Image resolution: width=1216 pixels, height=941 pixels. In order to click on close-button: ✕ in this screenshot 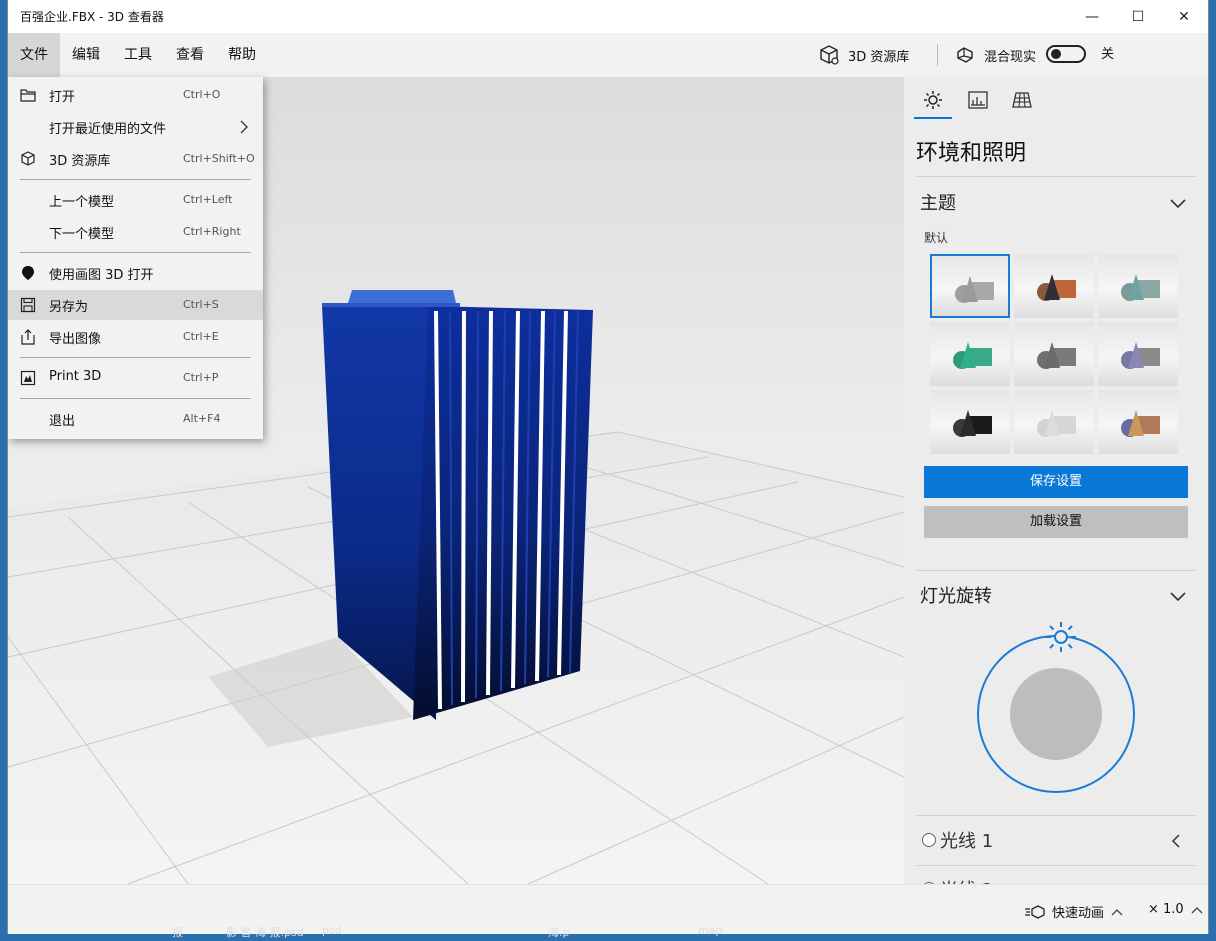, I will do `click(1184, 16)`.